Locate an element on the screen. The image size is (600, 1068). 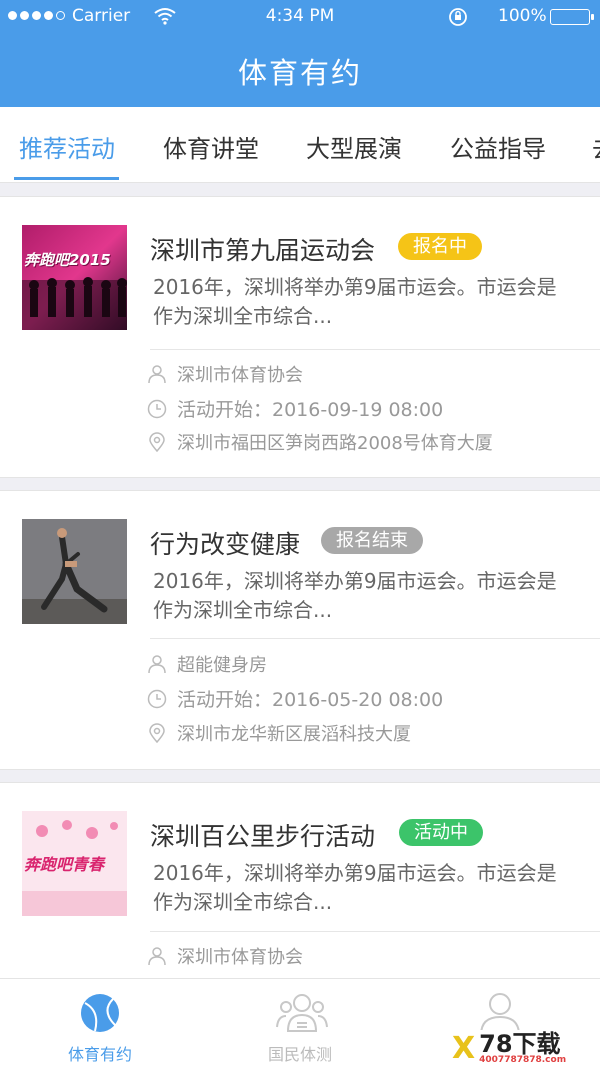
organizer-name: 超能健身房 is located at coordinates (222, 665).